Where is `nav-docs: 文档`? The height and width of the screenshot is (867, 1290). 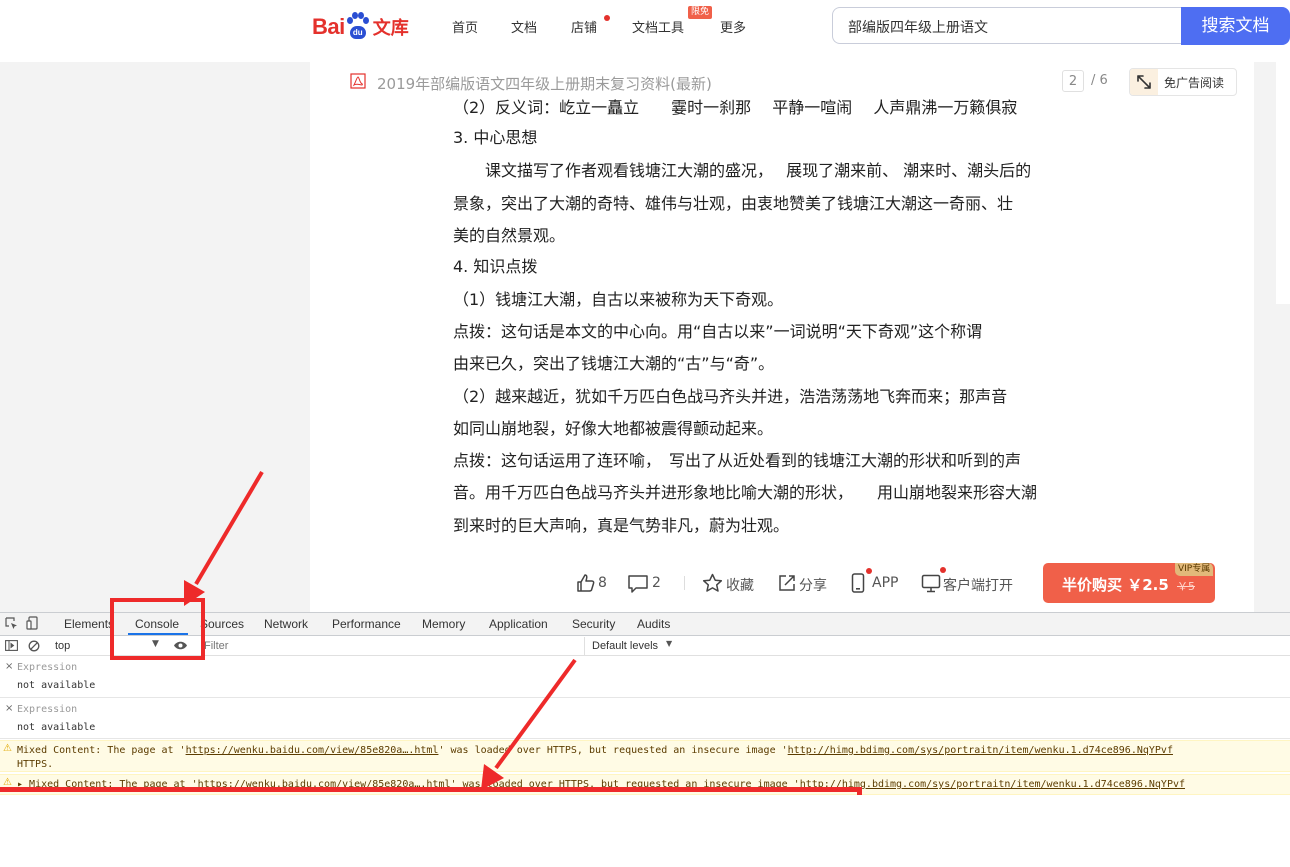
nav-docs: 文档 is located at coordinates (524, 26).